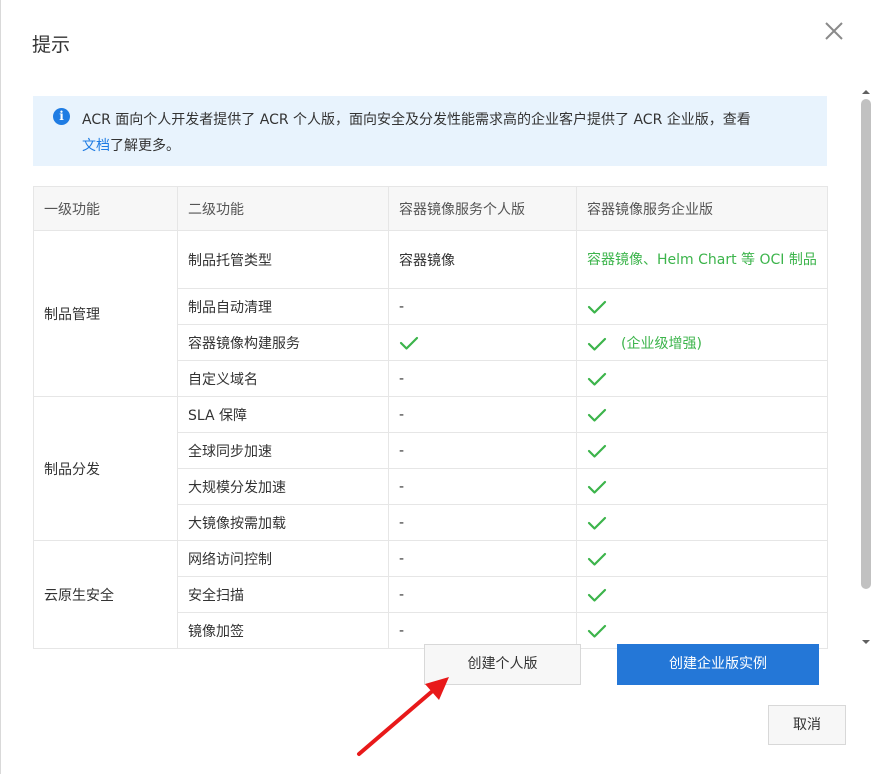 The height and width of the screenshot is (774, 873). What do you see at coordinates (283, 208) in the screenshot?
I see `column-header: 二级功能` at bounding box center [283, 208].